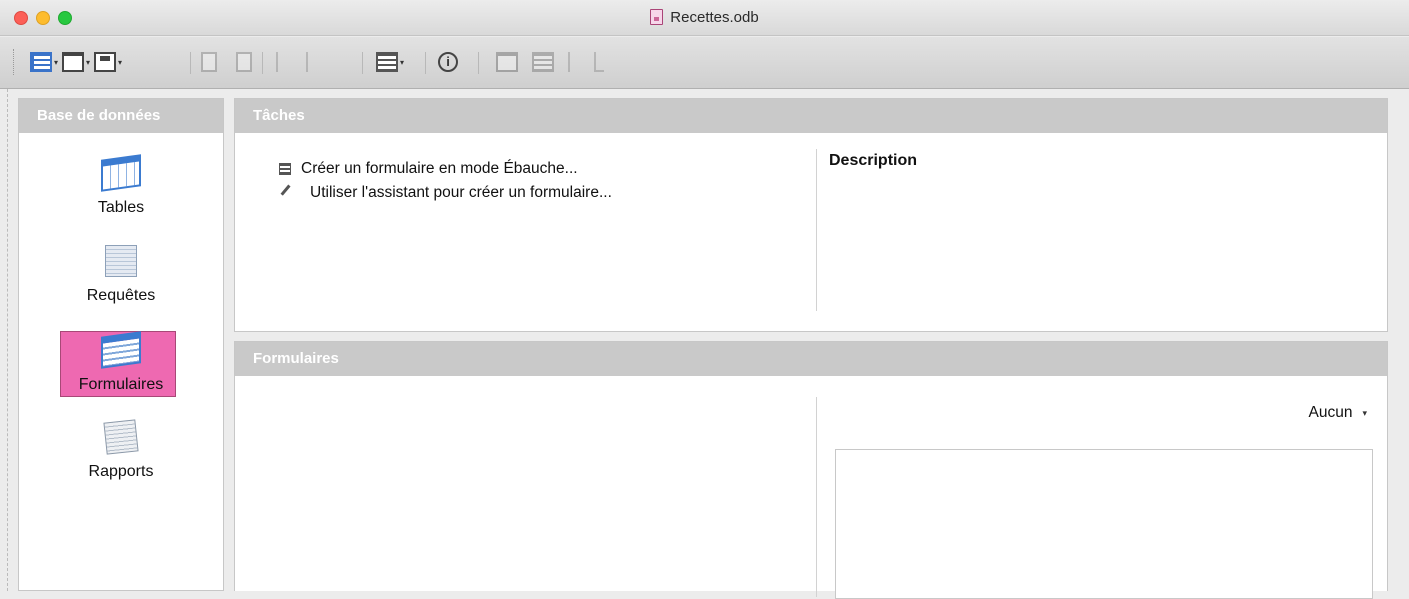 The height and width of the screenshot is (599, 1409). Describe the element at coordinates (88, 62) in the screenshot. I see `open-dropdown-arrow-icon: ▾` at that location.